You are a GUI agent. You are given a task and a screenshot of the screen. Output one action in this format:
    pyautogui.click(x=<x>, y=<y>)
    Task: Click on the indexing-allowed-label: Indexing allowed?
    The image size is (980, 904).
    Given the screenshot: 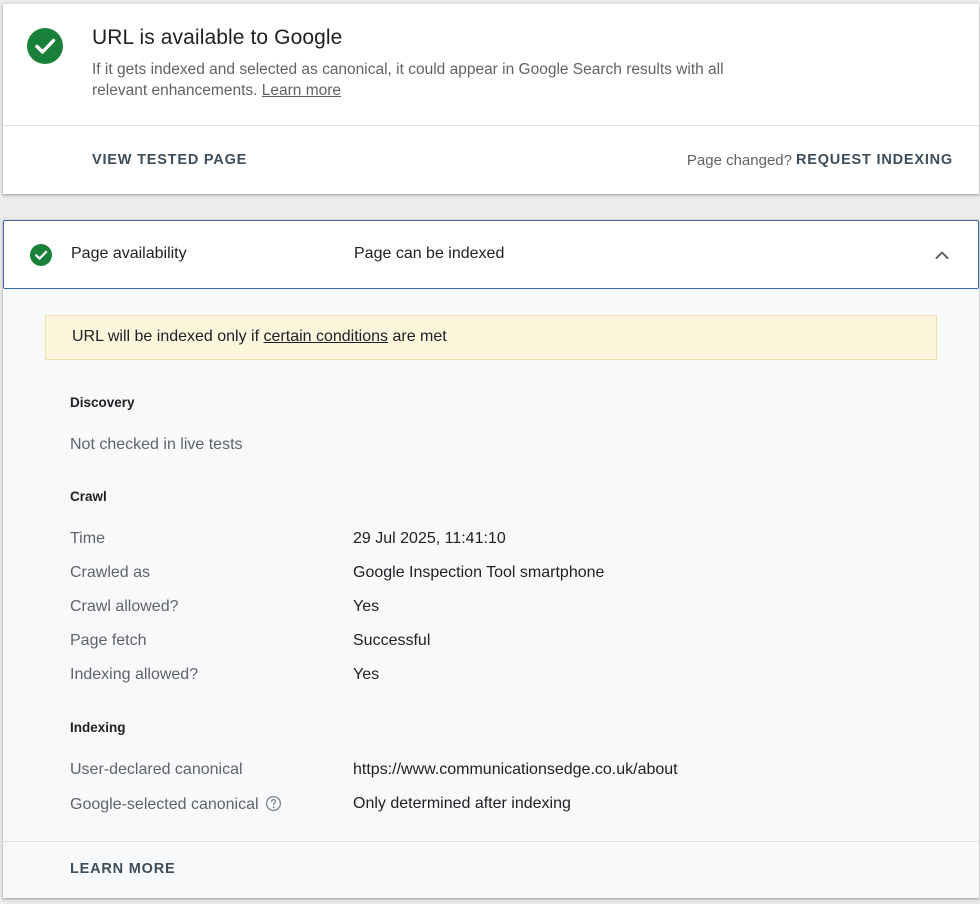 What is the action you would take?
    pyautogui.click(x=134, y=674)
    